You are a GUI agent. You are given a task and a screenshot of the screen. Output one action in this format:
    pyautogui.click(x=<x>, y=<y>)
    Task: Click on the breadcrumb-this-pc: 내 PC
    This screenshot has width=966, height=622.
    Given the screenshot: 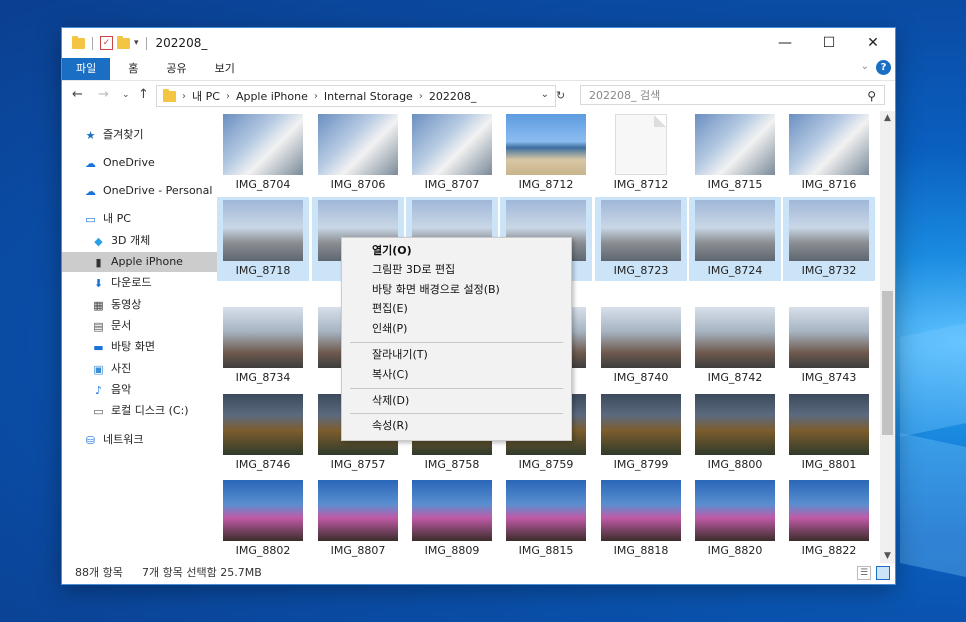 What is the action you would take?
    pyautogui.click(x=206, y=96)
    